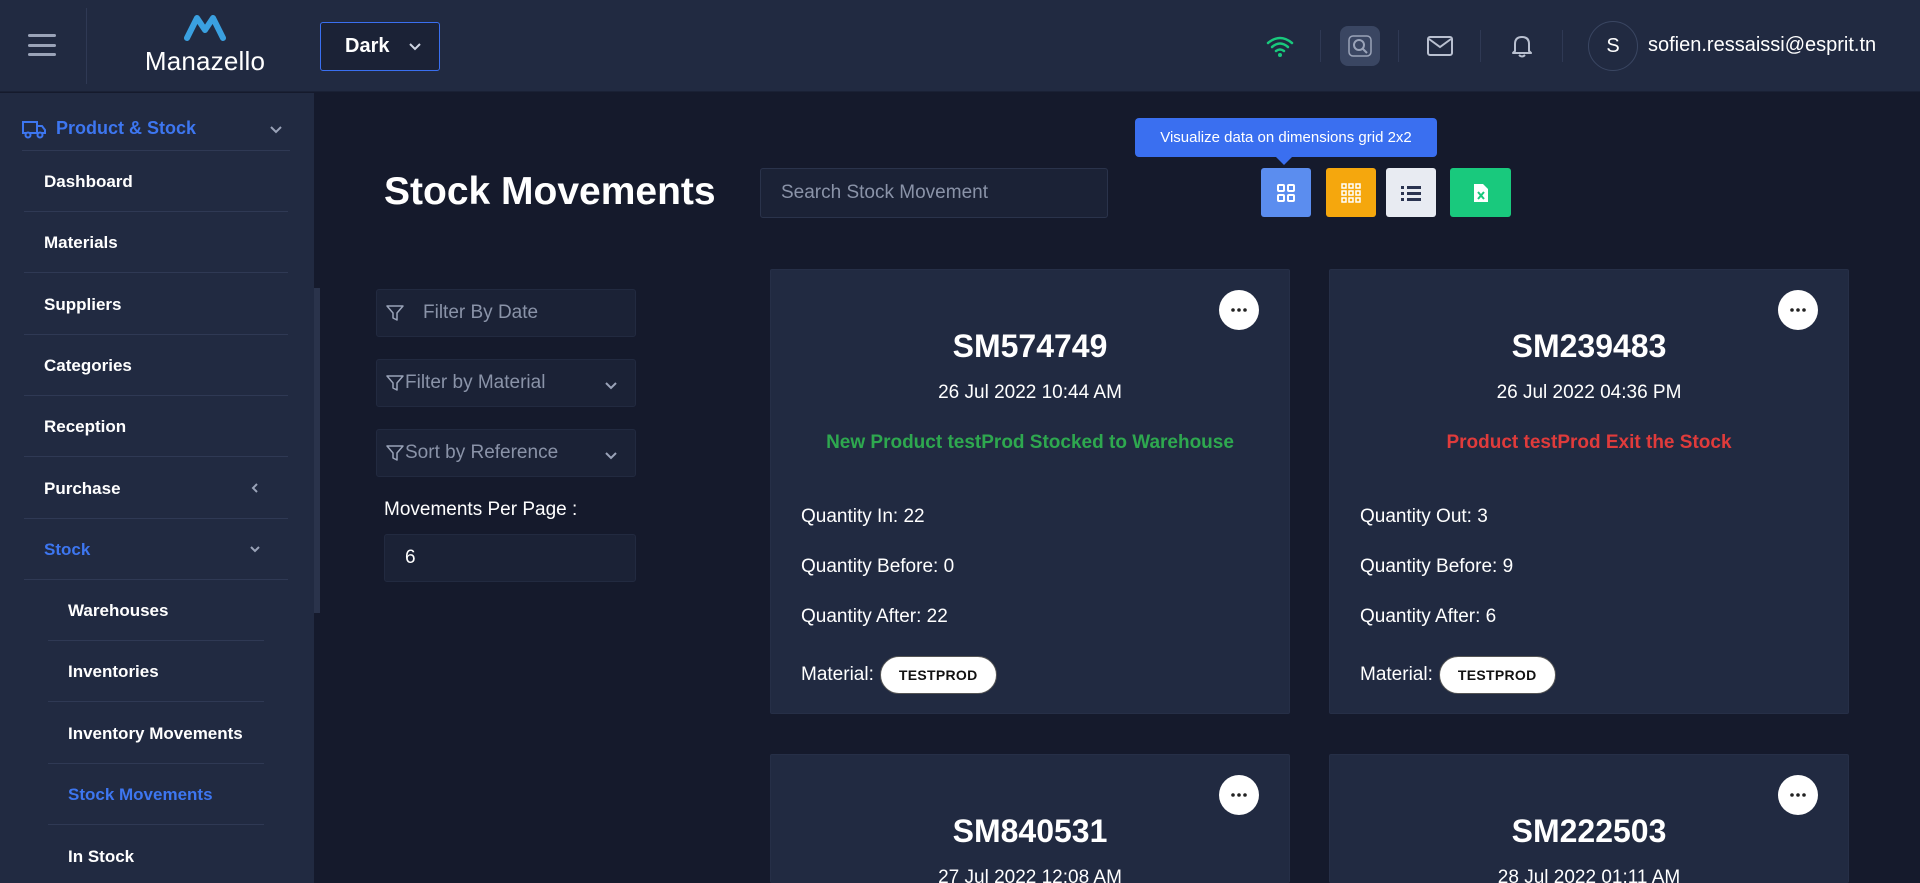 The width and height of the screenshot is (1920, 883). Describe the element at coordinates (88, 365) in the screenshot. I see `sidebar-item-label: Categories` at that location.